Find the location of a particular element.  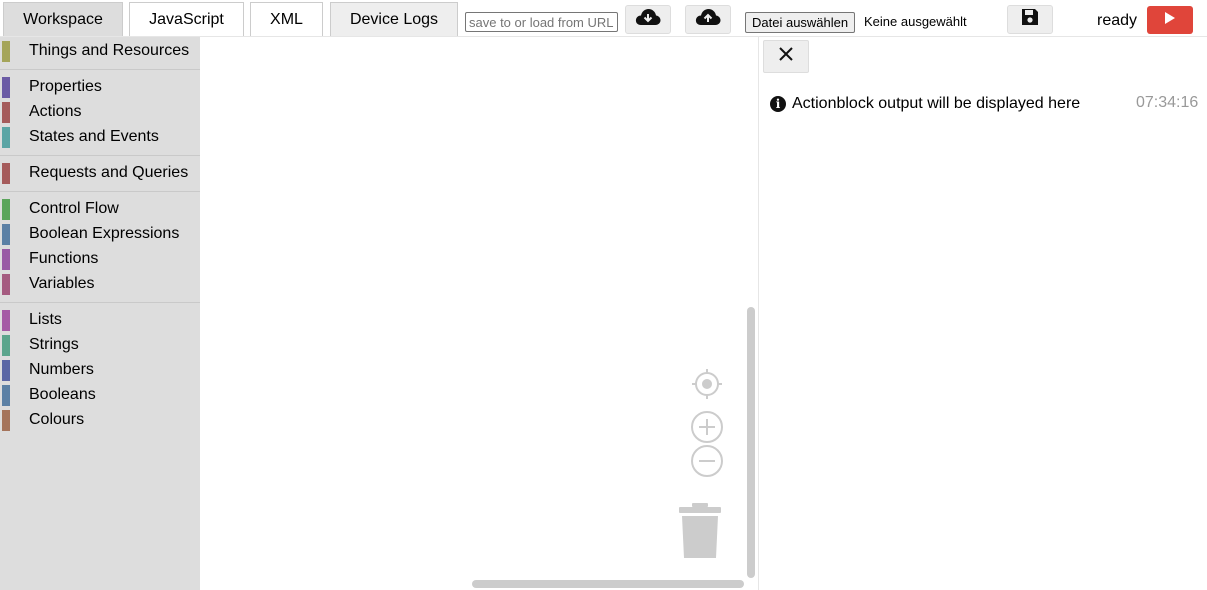

toolbox-category-strings: Strings is located at coordinates (100, 345).